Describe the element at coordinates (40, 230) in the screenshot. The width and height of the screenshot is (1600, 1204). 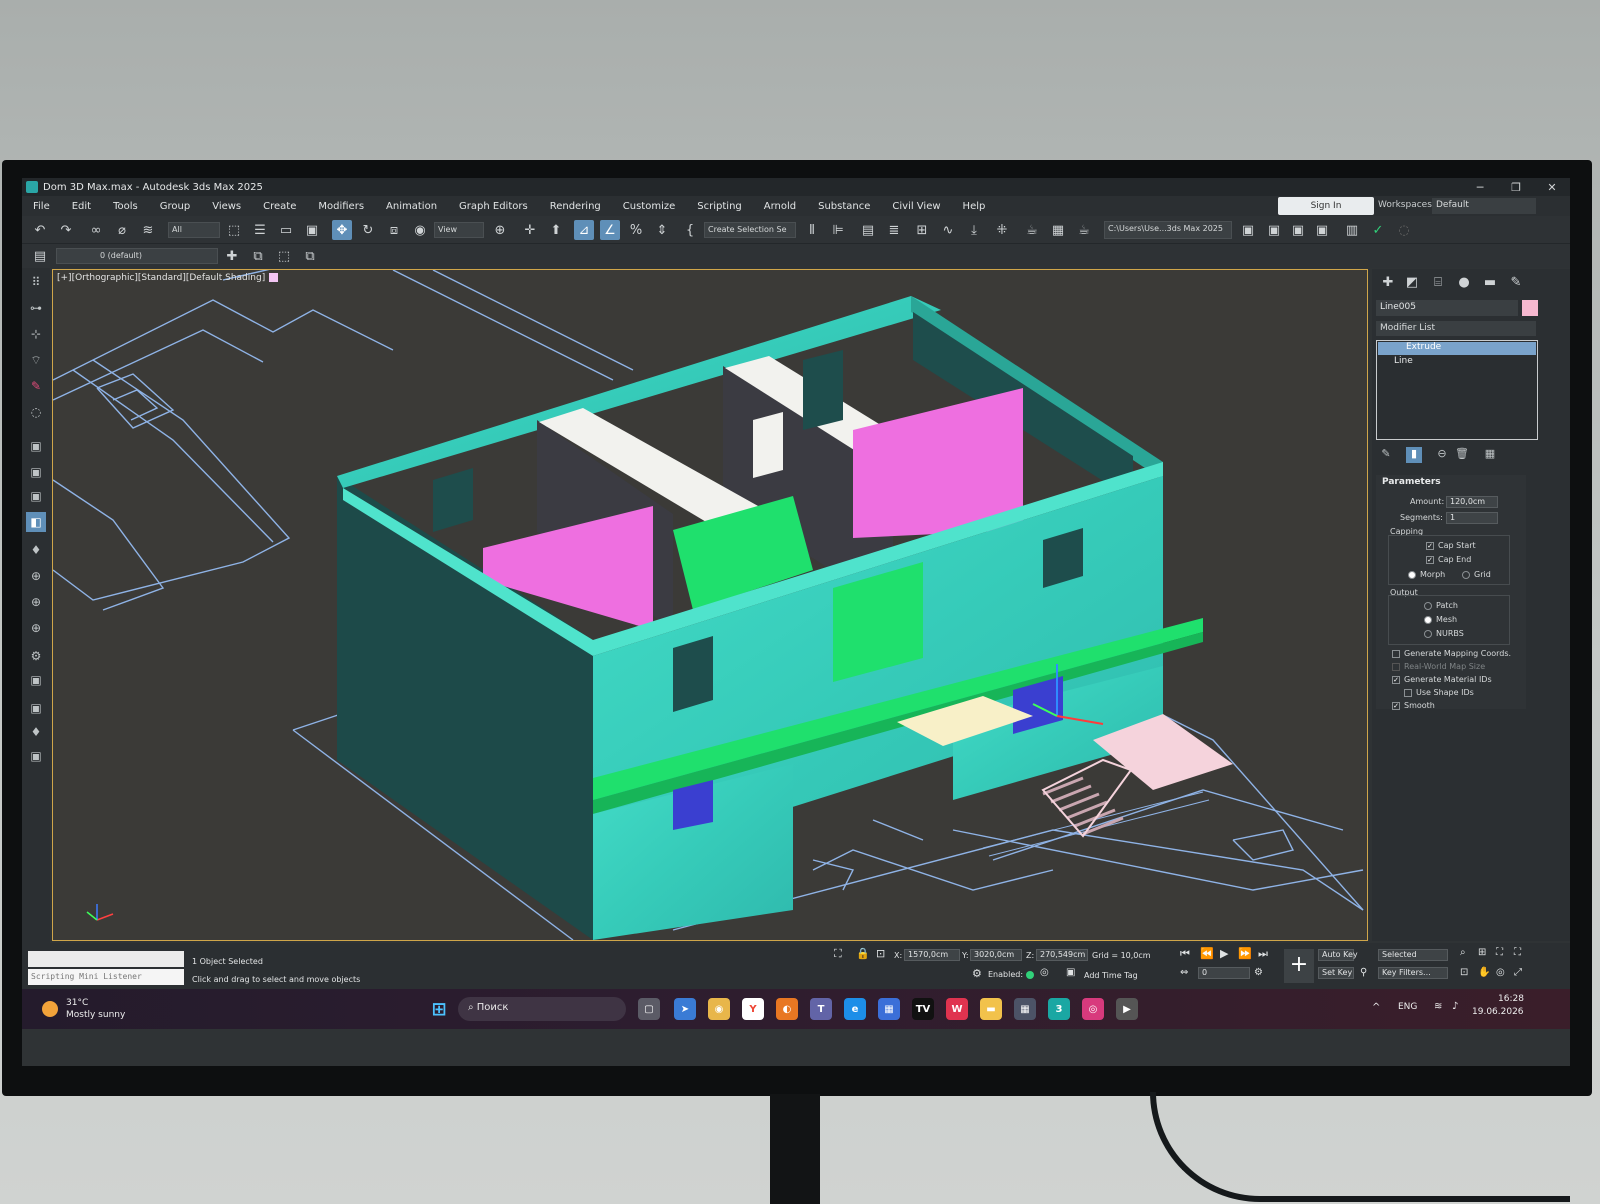
I see `undo-icon: ↶` at that location.